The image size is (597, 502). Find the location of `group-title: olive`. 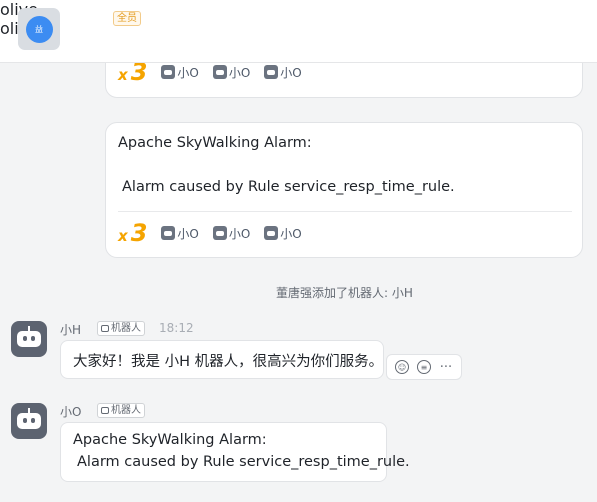

group-title: olive is located at coordinates (298, 9).